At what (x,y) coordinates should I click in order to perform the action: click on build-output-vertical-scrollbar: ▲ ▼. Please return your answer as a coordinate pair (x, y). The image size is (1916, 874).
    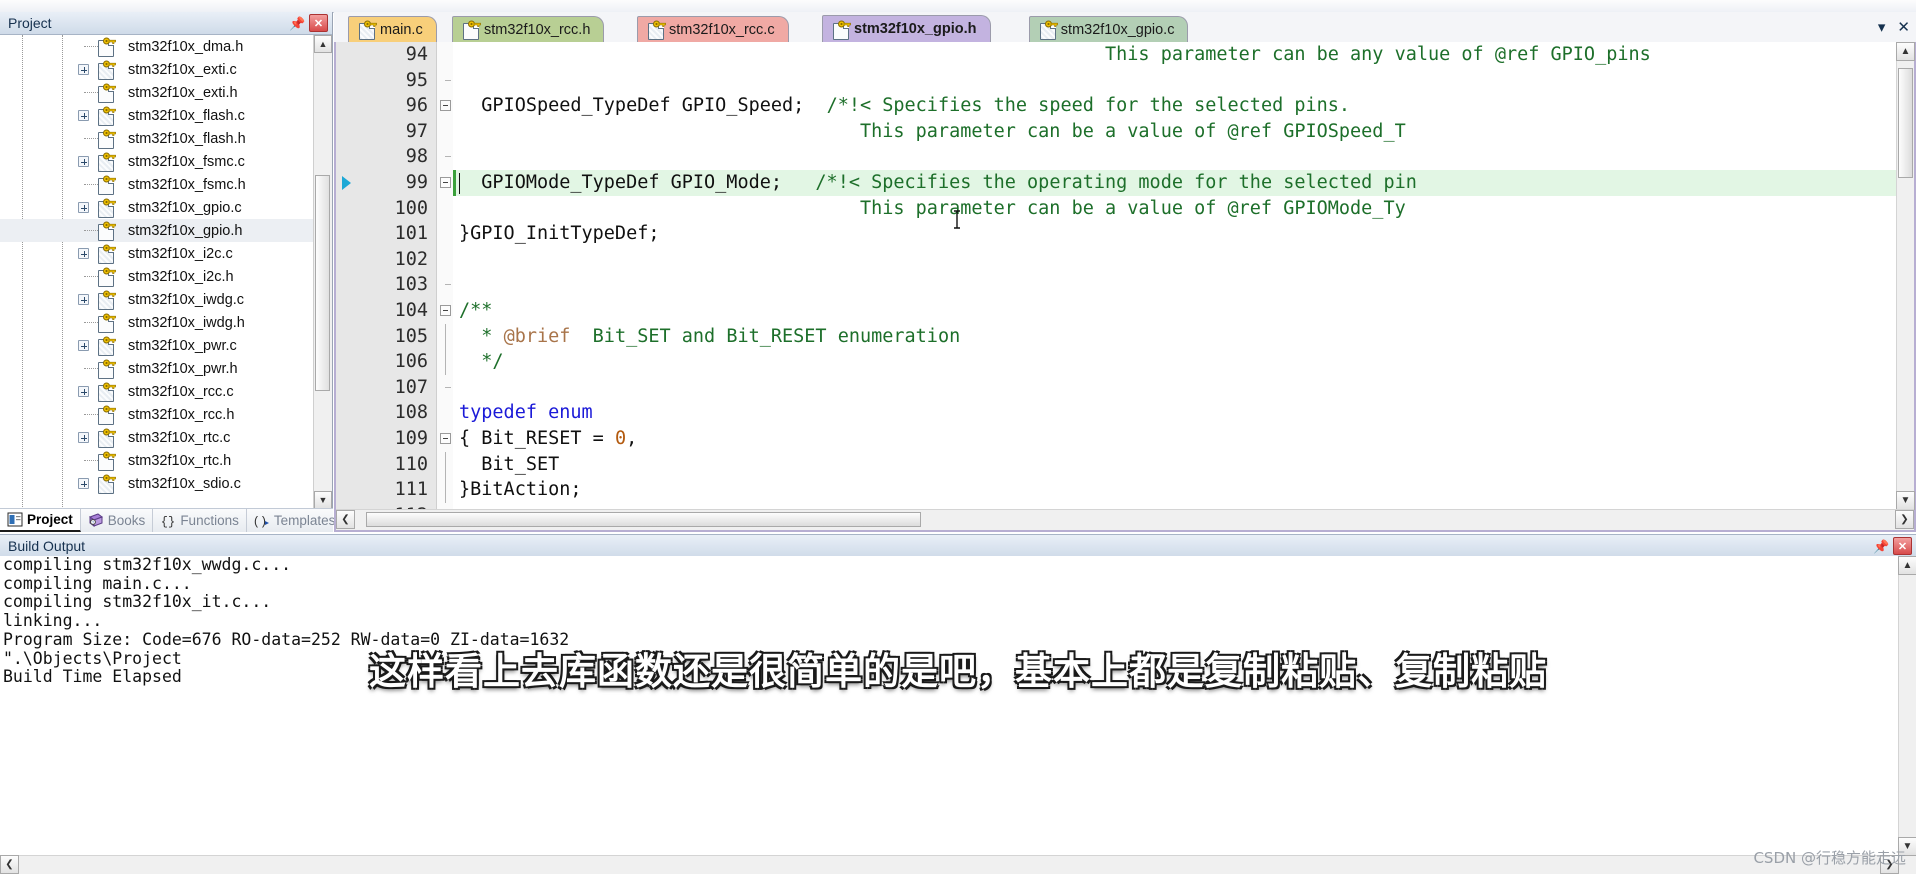
    Looking at the image, I should click on (1907, 715).